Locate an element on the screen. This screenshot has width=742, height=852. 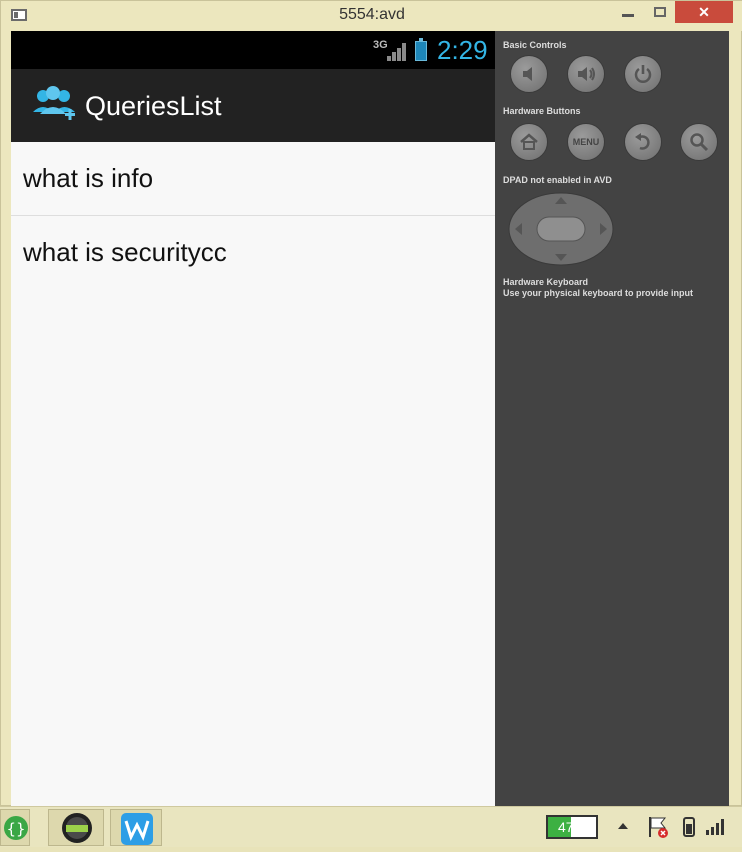
volume-up-icon is located at coordinates (586, 74).